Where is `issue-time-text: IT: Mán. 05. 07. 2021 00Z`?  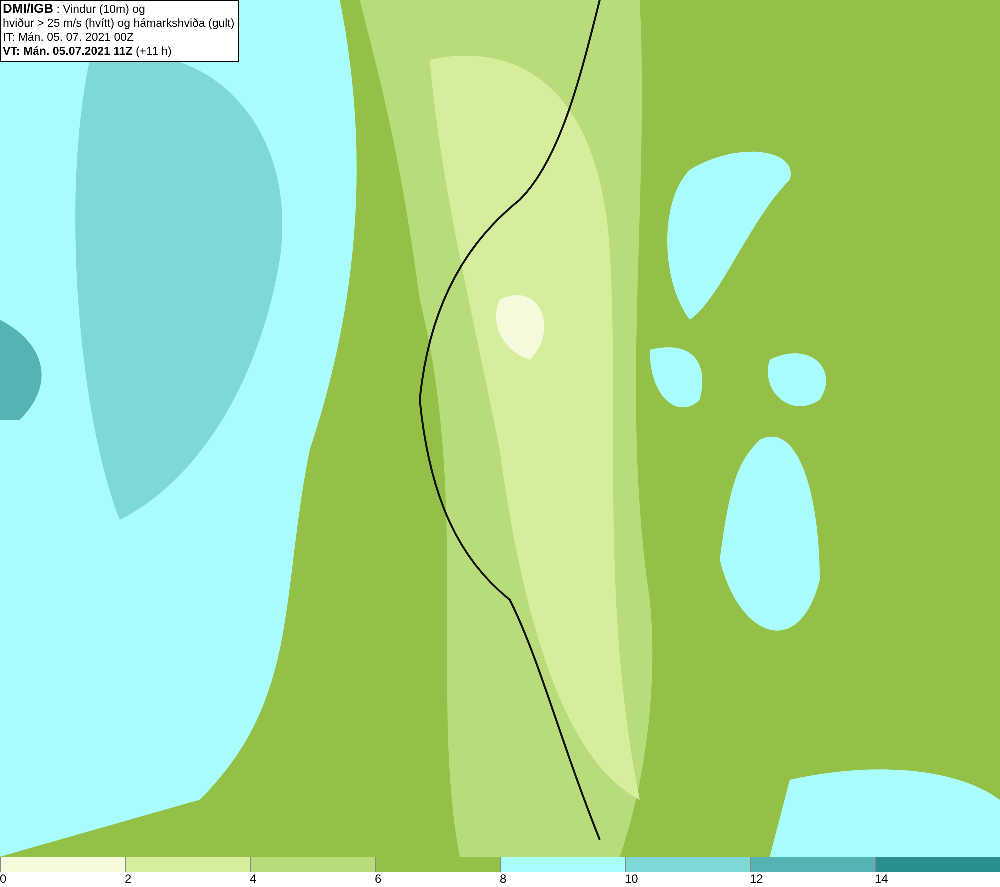 issue-time-text: IT: Mán. 05. 07. 2021 00Z is located at coordinates (69, 38).